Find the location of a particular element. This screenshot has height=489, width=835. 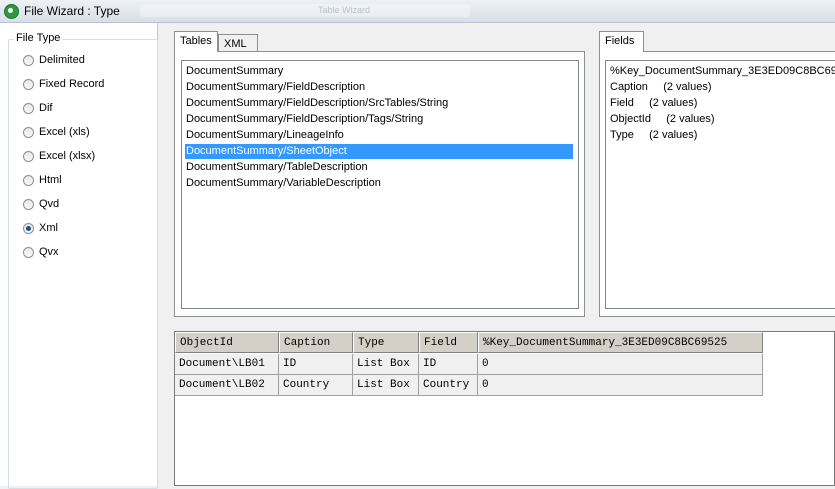

table-list-item: DocumentSummary/TableDescription is located at coordinates (276, 167).